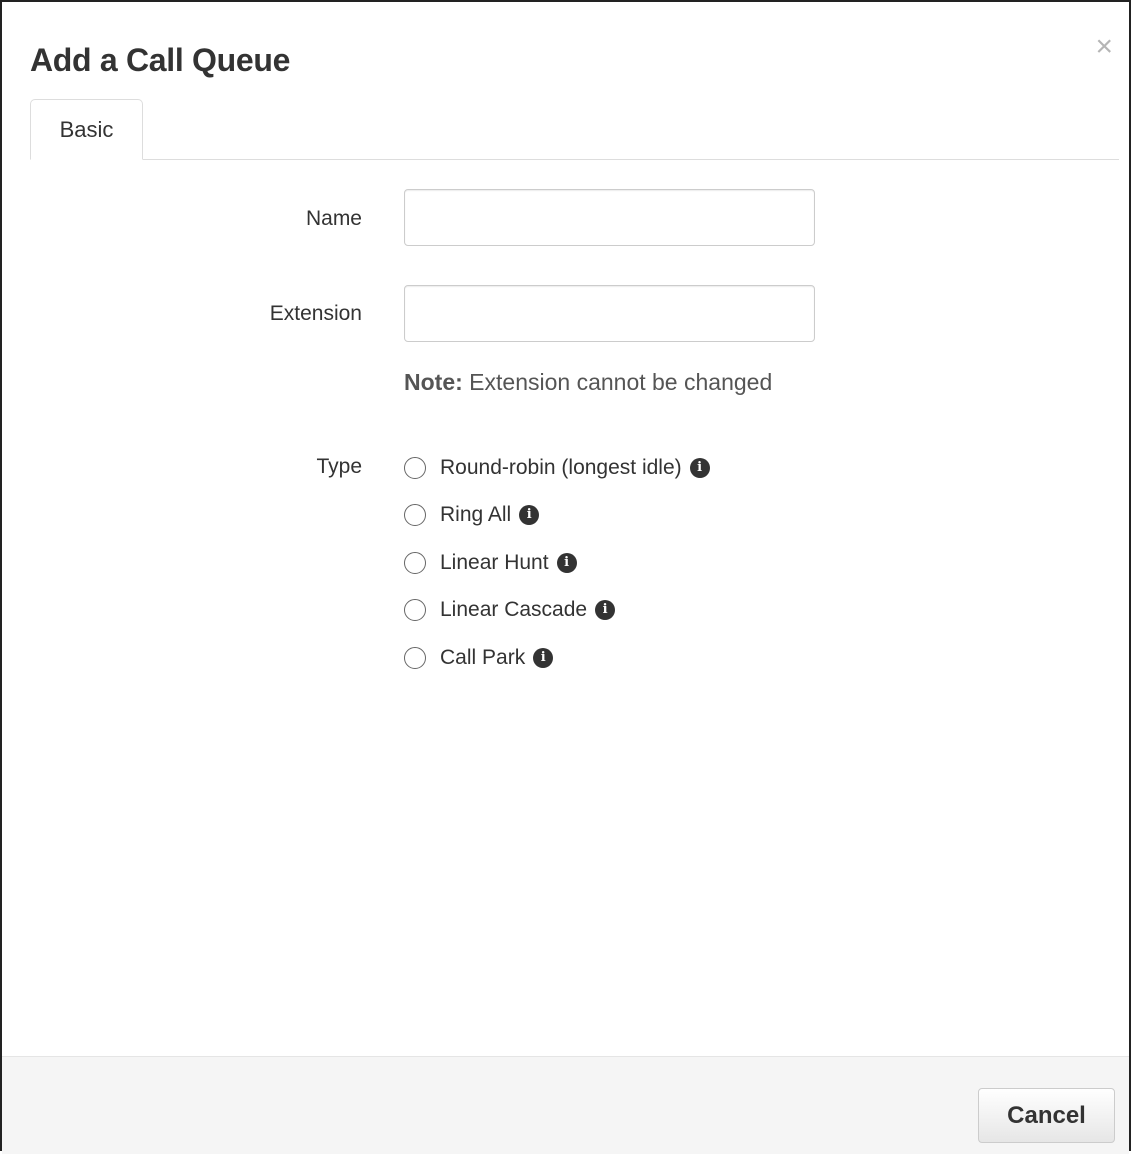 This screenshot has width=1133, height=1154. What do you see at coordinates (433, 382) in the screenshot?
I see `note-prefix: Note:` at bounding box center [433, 382].